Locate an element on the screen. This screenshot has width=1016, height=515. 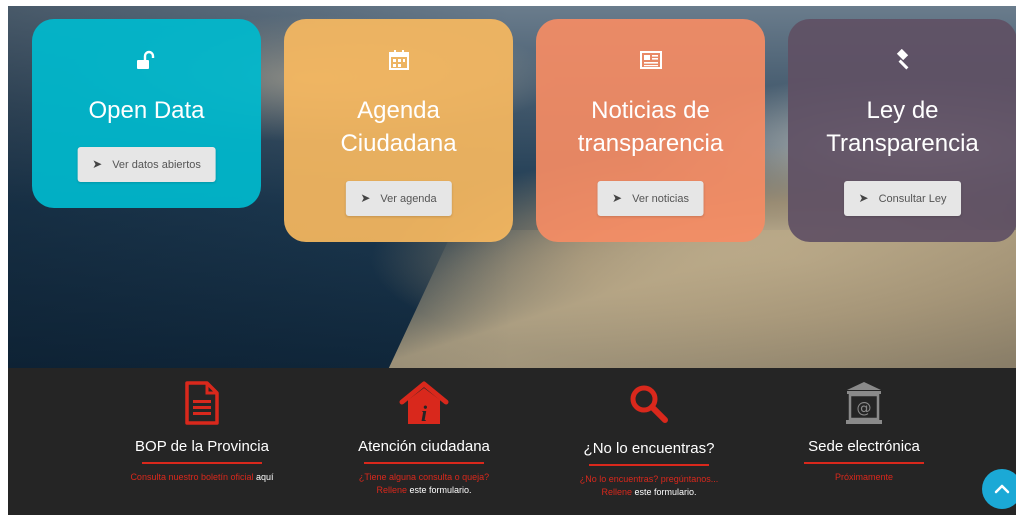
card-title-line1: Agenda is located at coordinates (398, 110).